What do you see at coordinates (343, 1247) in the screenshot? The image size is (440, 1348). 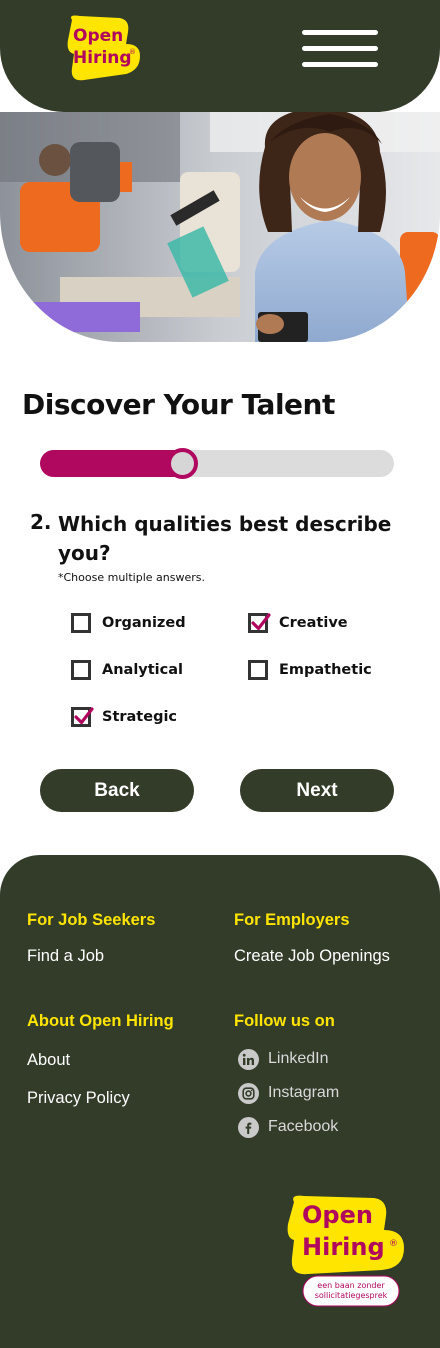 I see `footer-logo-text-hiring: Hiring` at bounding box center [343, 1247].